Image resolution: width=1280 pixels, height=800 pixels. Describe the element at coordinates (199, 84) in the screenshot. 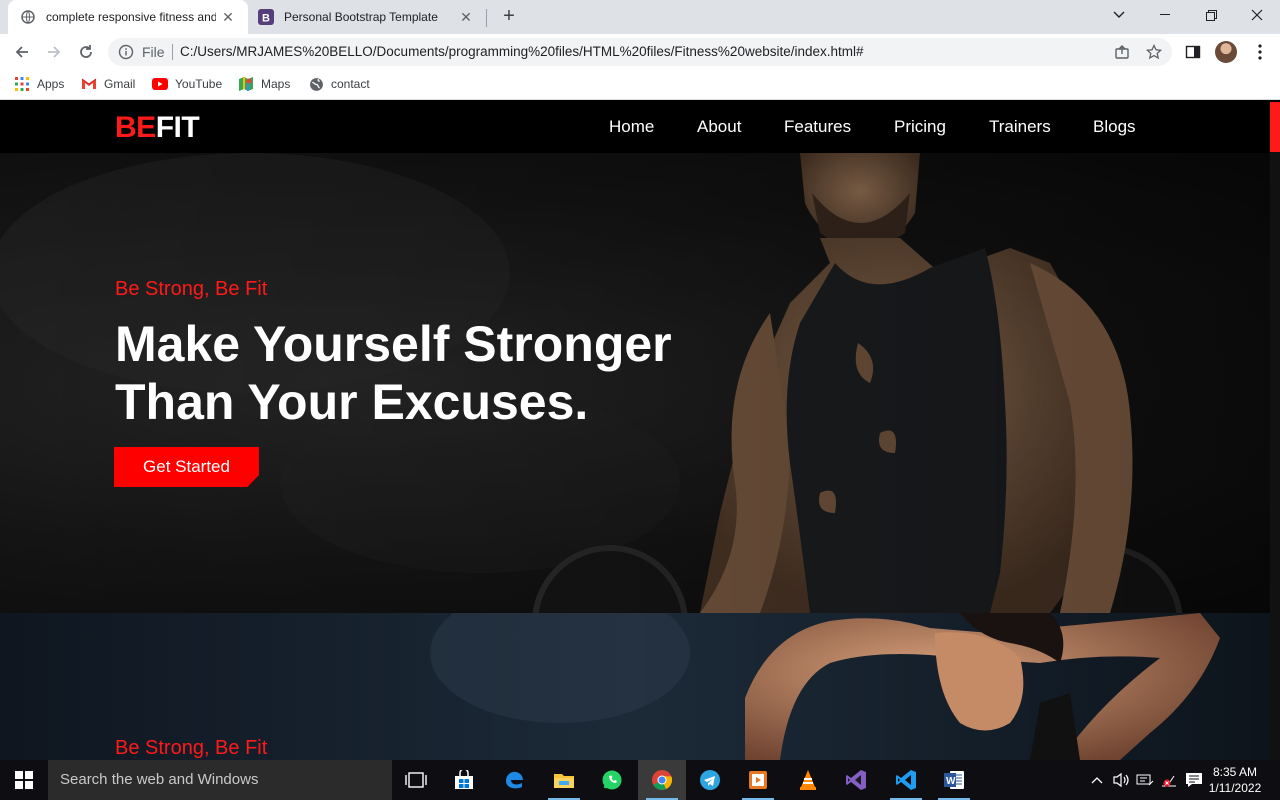

I see `bookmark-label: YouTube` at that location.